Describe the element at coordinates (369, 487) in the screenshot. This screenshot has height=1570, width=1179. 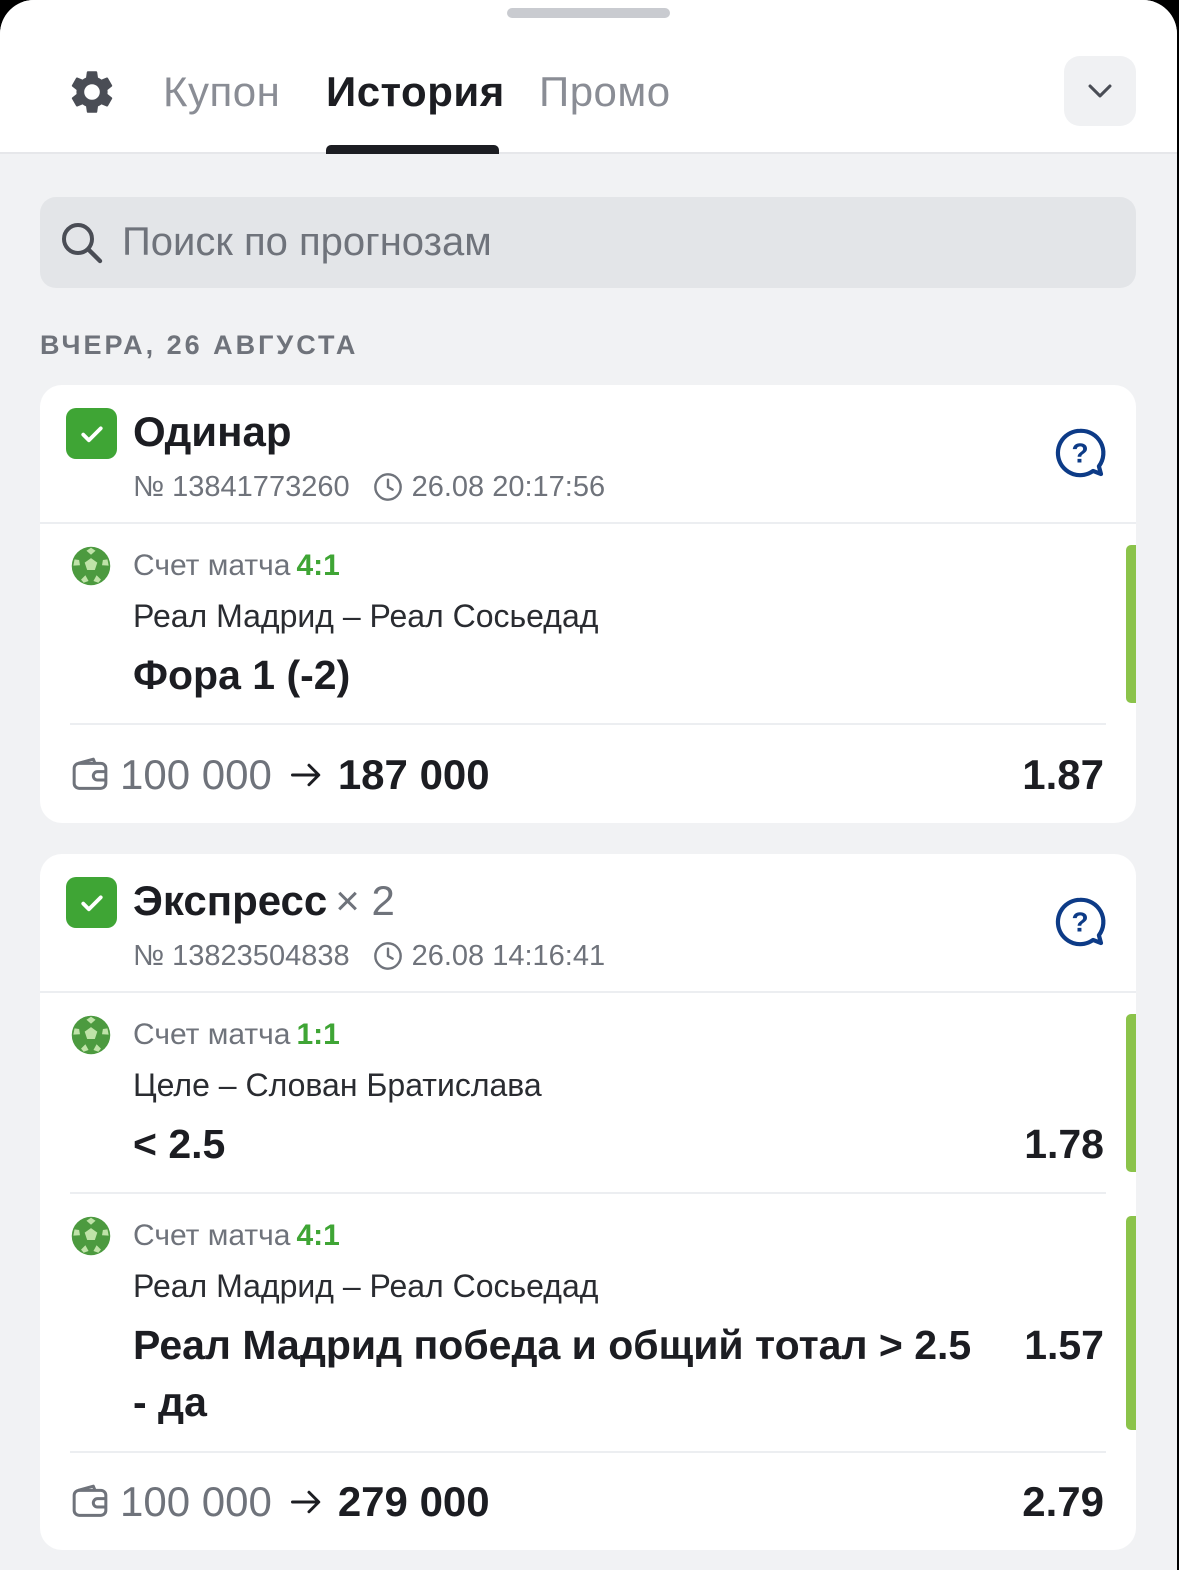
I see `bet-meta: № 13841773260 26.08 20:17:56` at that location.